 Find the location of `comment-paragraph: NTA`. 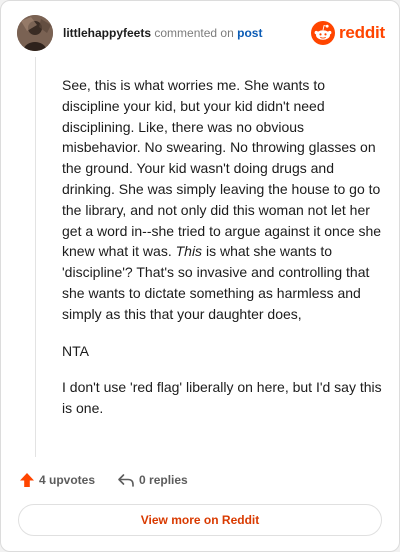

comment-paragraph: NTA is located at coordinates (75, 350).